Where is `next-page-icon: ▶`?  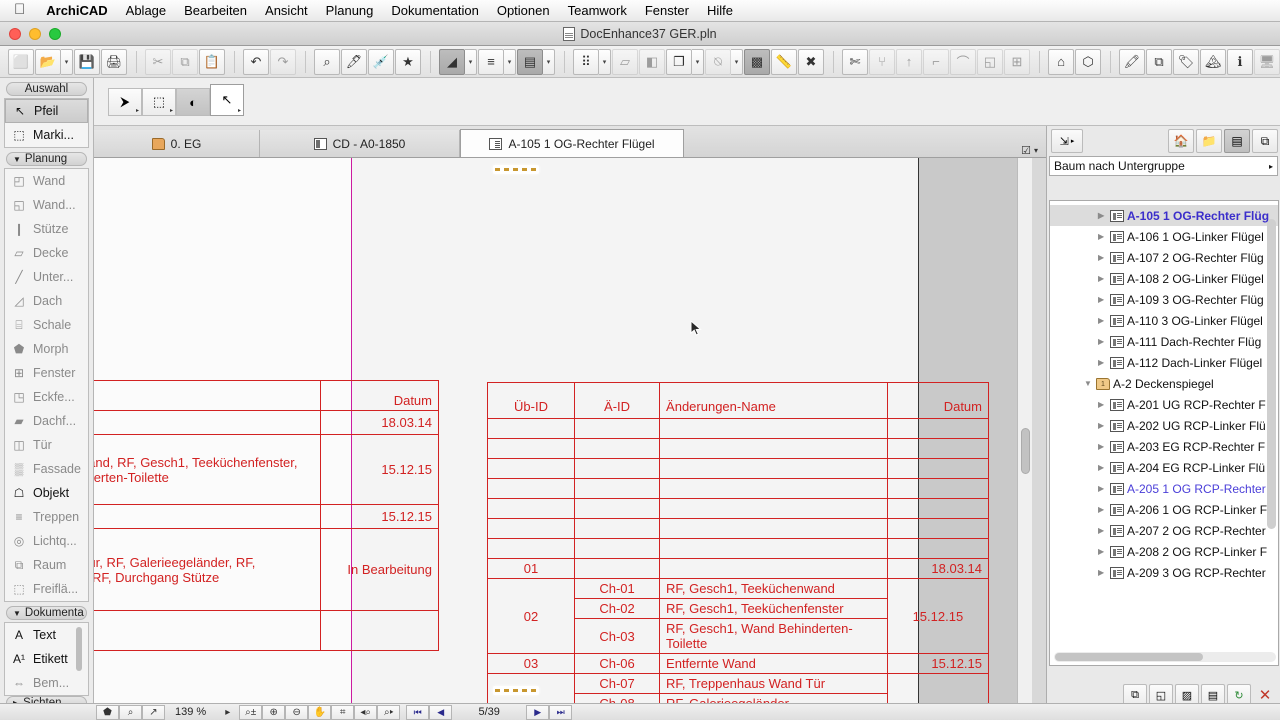
next-page-icon: ▶ is located at coordinates (538, 712).